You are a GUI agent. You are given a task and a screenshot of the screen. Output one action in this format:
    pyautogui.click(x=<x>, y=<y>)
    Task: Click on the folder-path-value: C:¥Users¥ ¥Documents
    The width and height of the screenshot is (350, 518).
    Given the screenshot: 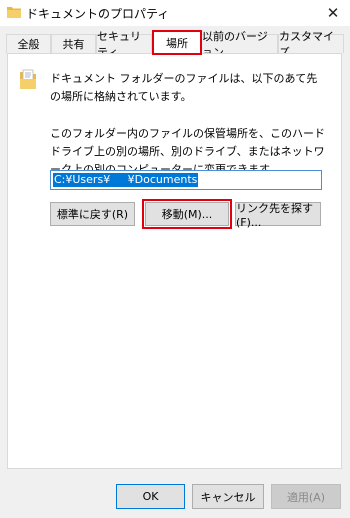 What is the action you would take?
    pyautogui.click(x=126, y=180)
    